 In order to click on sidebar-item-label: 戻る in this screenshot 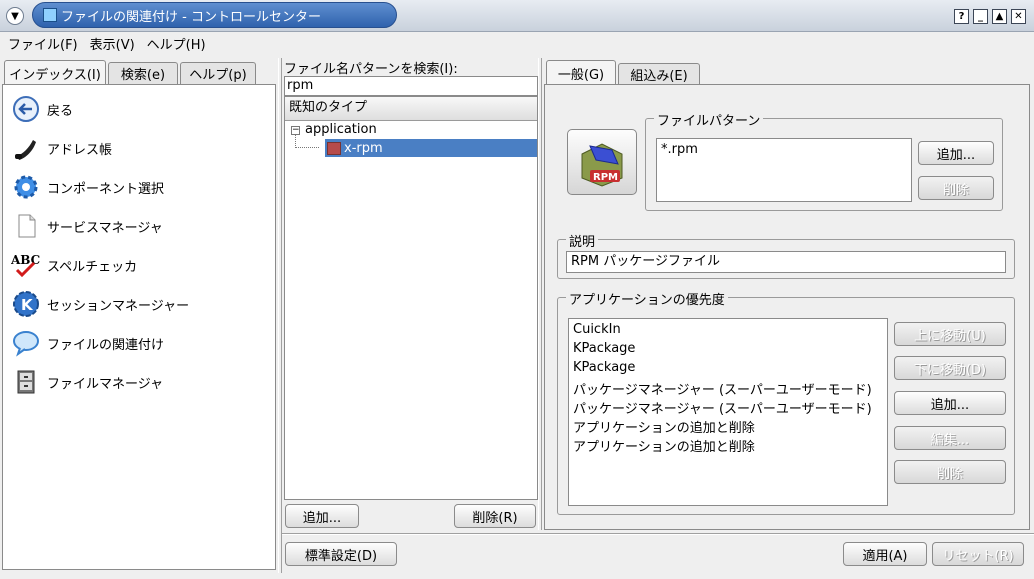, I will do `click(60, 111)`.